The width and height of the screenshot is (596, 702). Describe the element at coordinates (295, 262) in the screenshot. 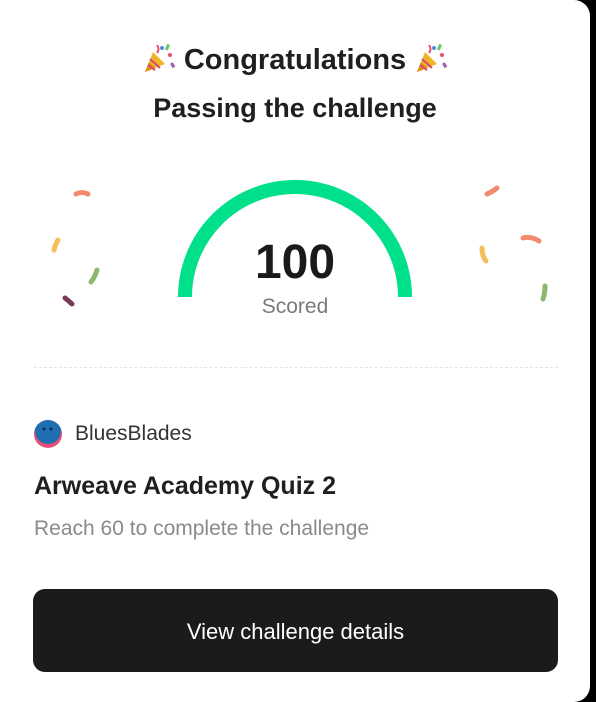

I see `score-value: 100` at that location.